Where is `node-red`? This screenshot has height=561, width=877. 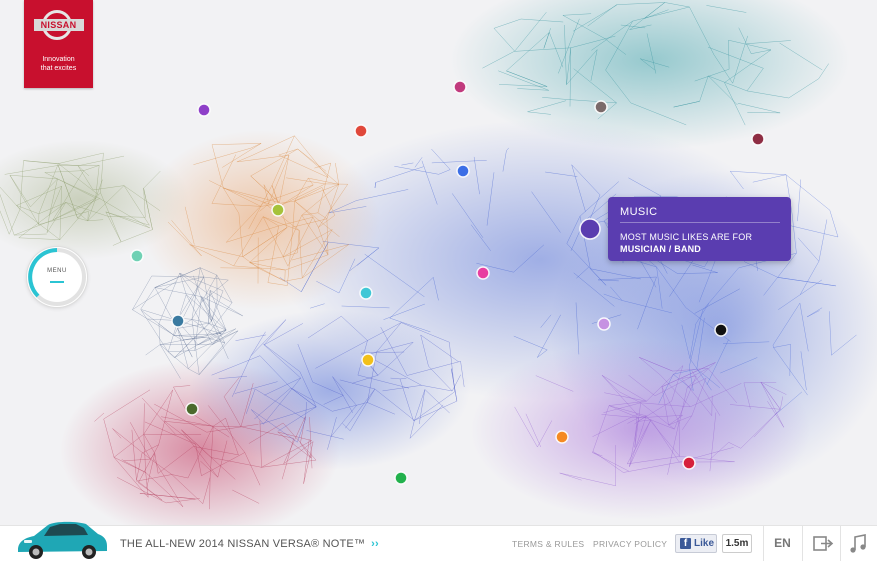 node-red is located at coordinates (361, 131).